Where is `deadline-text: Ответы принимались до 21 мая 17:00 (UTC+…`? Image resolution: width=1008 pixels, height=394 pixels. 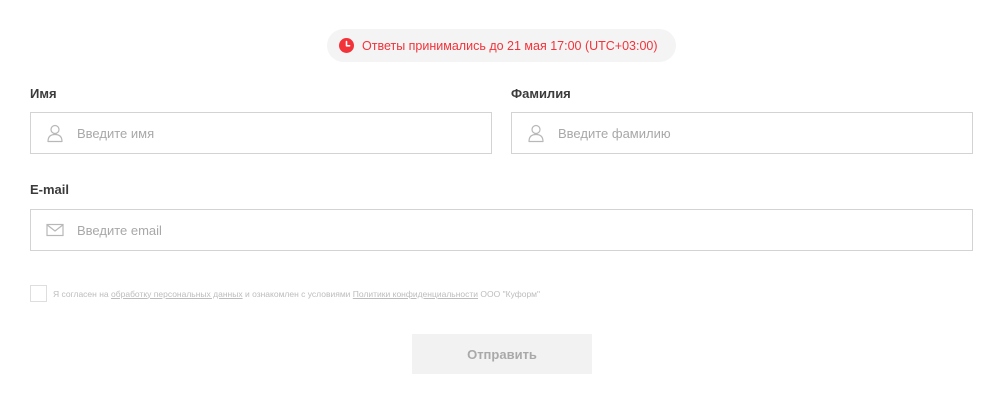
deadline-text: Ответы принимались до 21 мая 17:00 (UTC+… is located at coordinates (510, 45).